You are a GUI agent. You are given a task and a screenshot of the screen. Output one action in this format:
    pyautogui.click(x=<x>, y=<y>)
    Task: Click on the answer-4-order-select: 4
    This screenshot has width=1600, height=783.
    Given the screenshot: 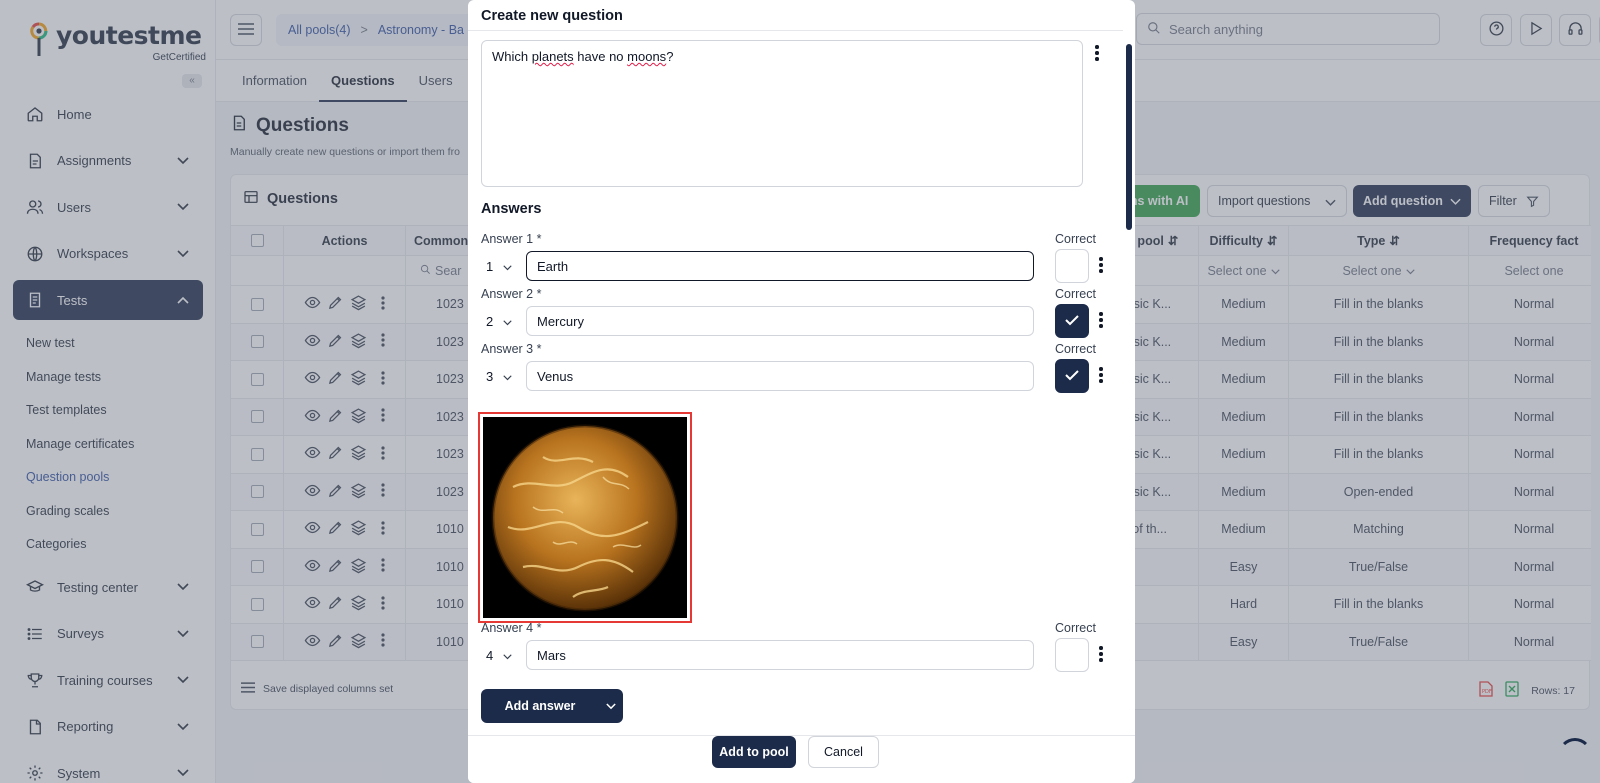 What is the action you would take?
    pyautogui.click(x=503, y=655)
    